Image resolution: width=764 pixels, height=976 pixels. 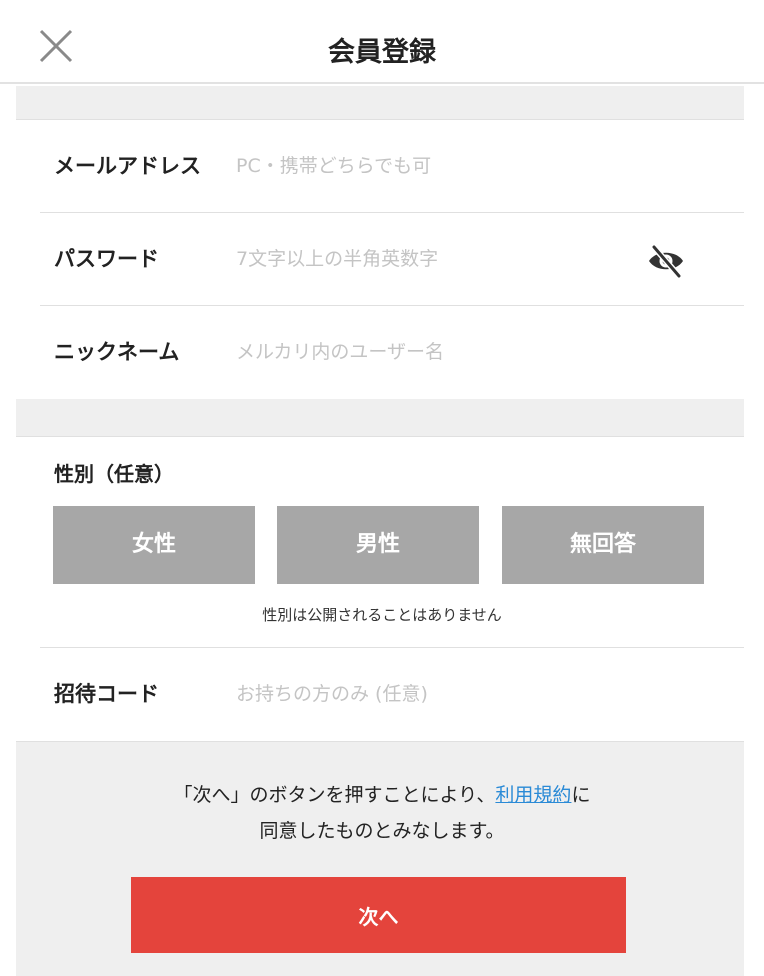 I want to click on gender-male-button: 男性, so click(x=378, y=545).